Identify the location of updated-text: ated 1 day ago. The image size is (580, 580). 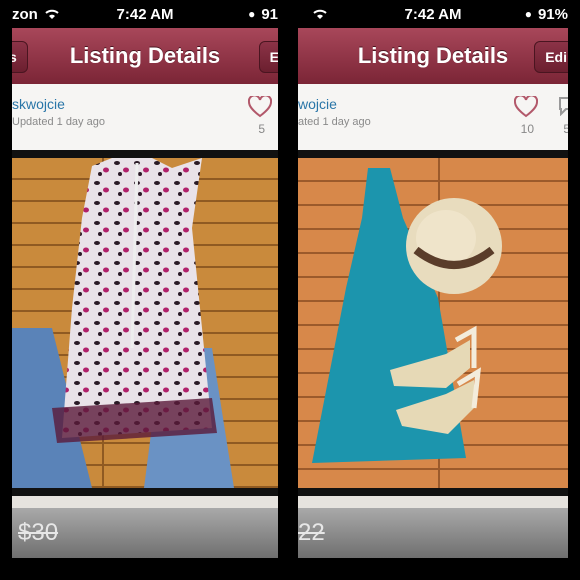
(334, 122).